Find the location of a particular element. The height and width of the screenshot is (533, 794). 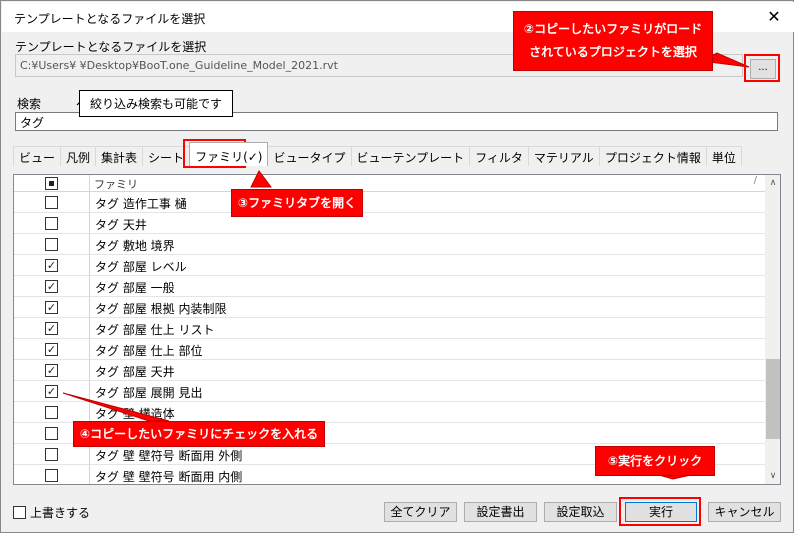

step5-annotation: ⑤実行をクリック is located at coordinates (655, 461).